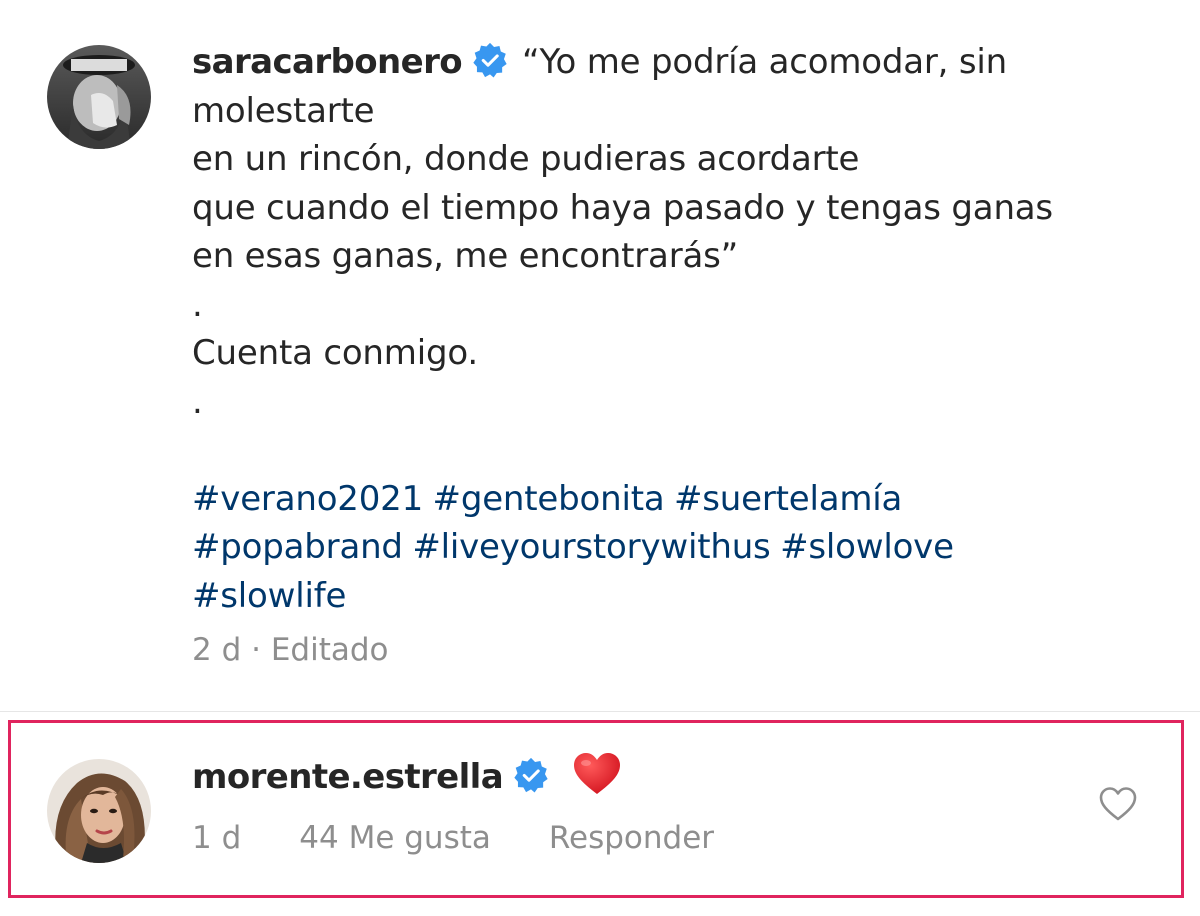  Describe the element at coordinates (764, 62) in the screenshot. I see `caption-line-1: “Yo me podría acomodar, sin` at that location.